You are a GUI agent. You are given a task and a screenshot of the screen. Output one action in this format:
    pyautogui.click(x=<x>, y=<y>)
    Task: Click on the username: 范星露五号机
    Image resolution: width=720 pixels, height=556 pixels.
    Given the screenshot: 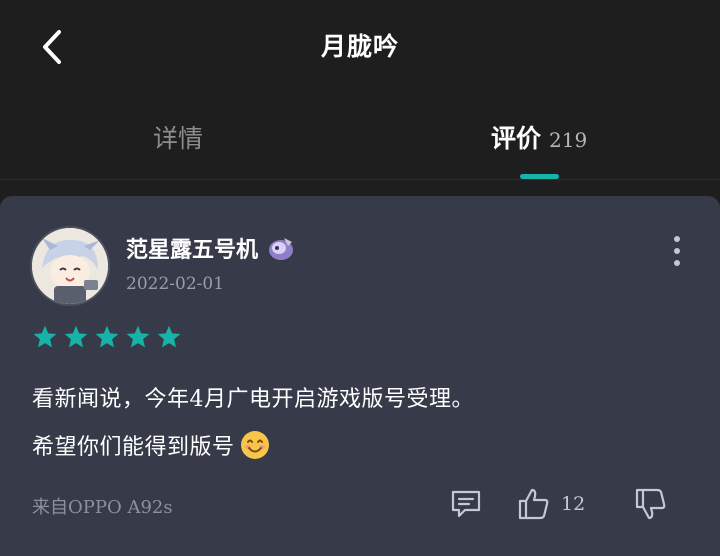 What is the action you would take?
    pyautogui.click(x=211, y=248)
    